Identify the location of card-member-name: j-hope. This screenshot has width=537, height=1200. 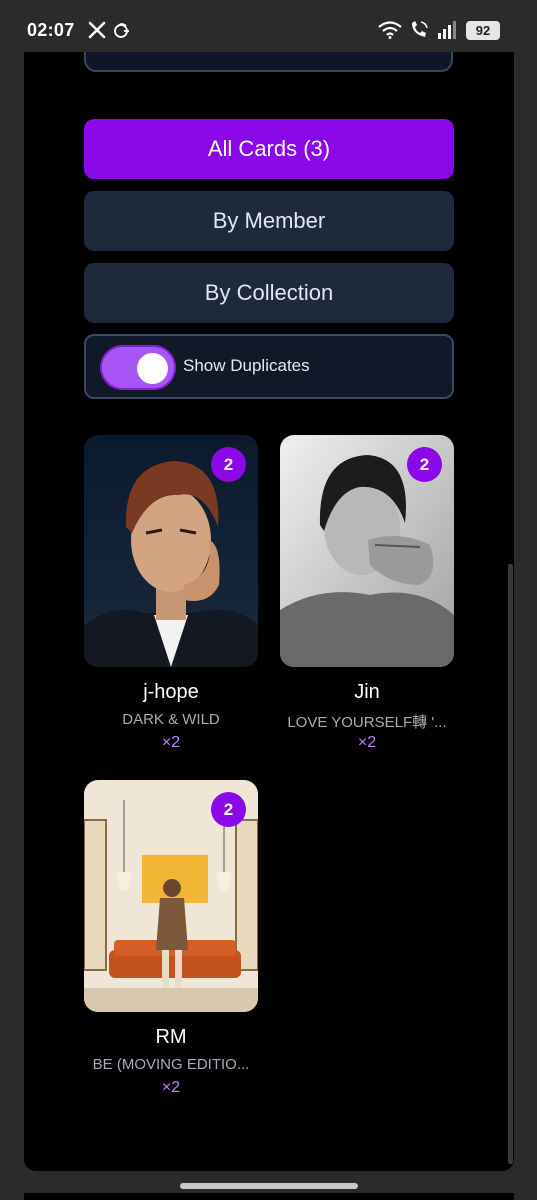
(171, 692).